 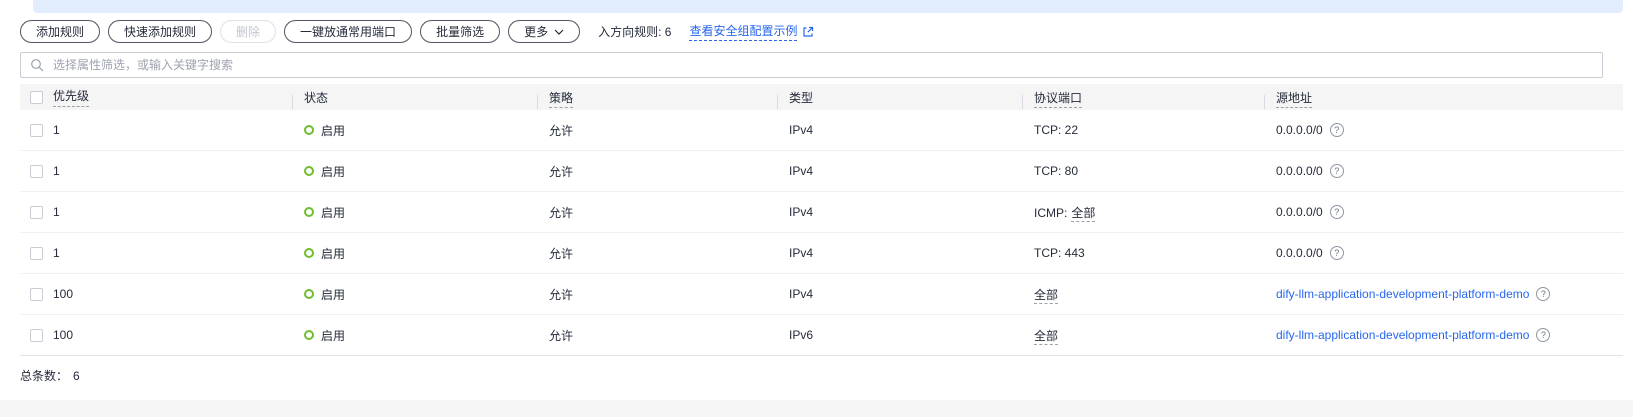 What do you see at coordinates (160, 31) in the screenshot?
I see `quick-add-rule-button: 快速添加规则` at bounding box center [160, 31].